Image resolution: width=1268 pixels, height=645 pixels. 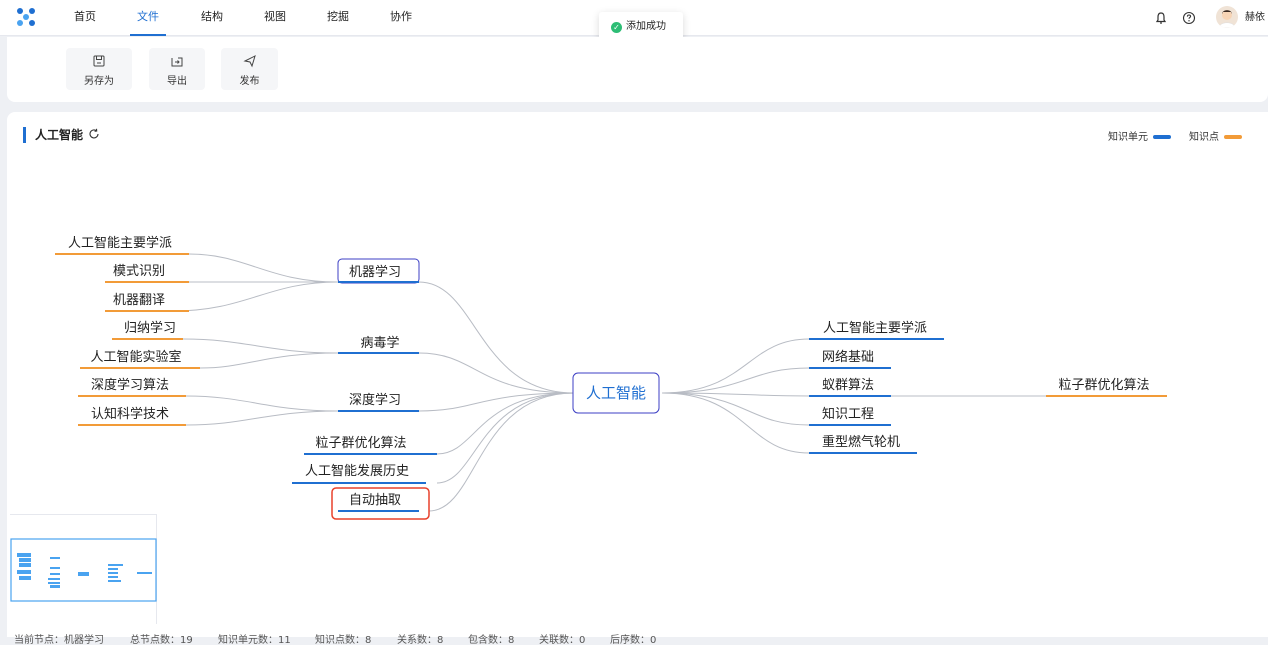 What do you see at coordinates (401, 18) in the screenshot?
I see `nav-tab-collaborate: 协作` at bounding box center [401, 18].